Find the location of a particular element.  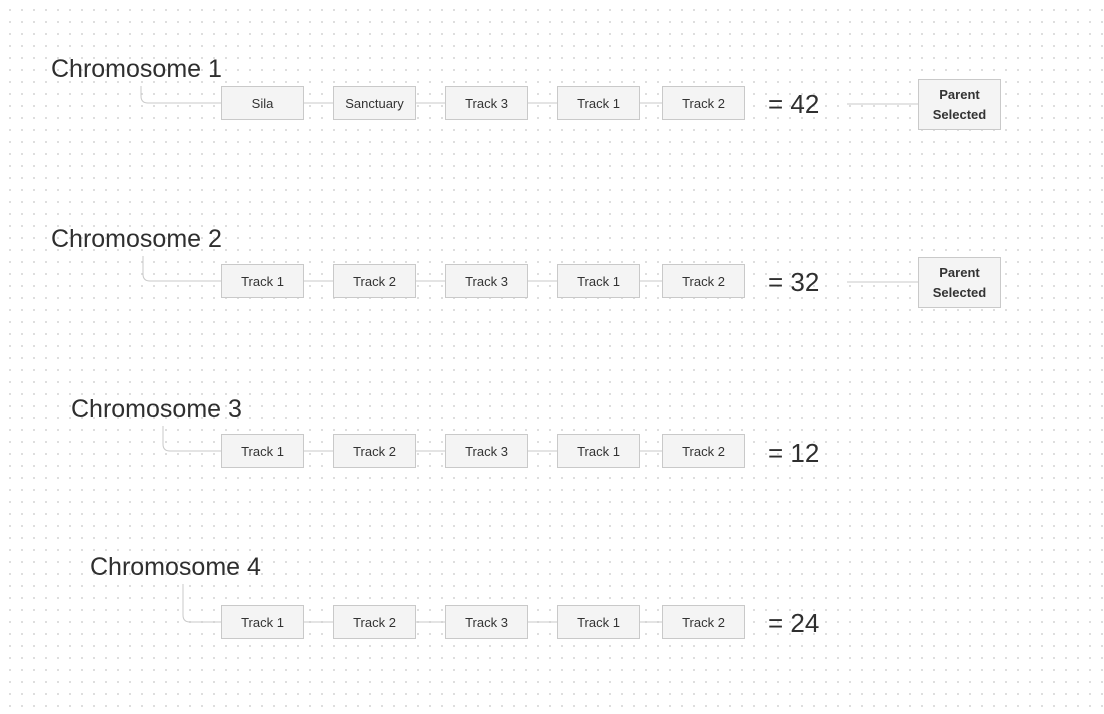

fitness-score: = 24 is located at coordinates (794, 623).